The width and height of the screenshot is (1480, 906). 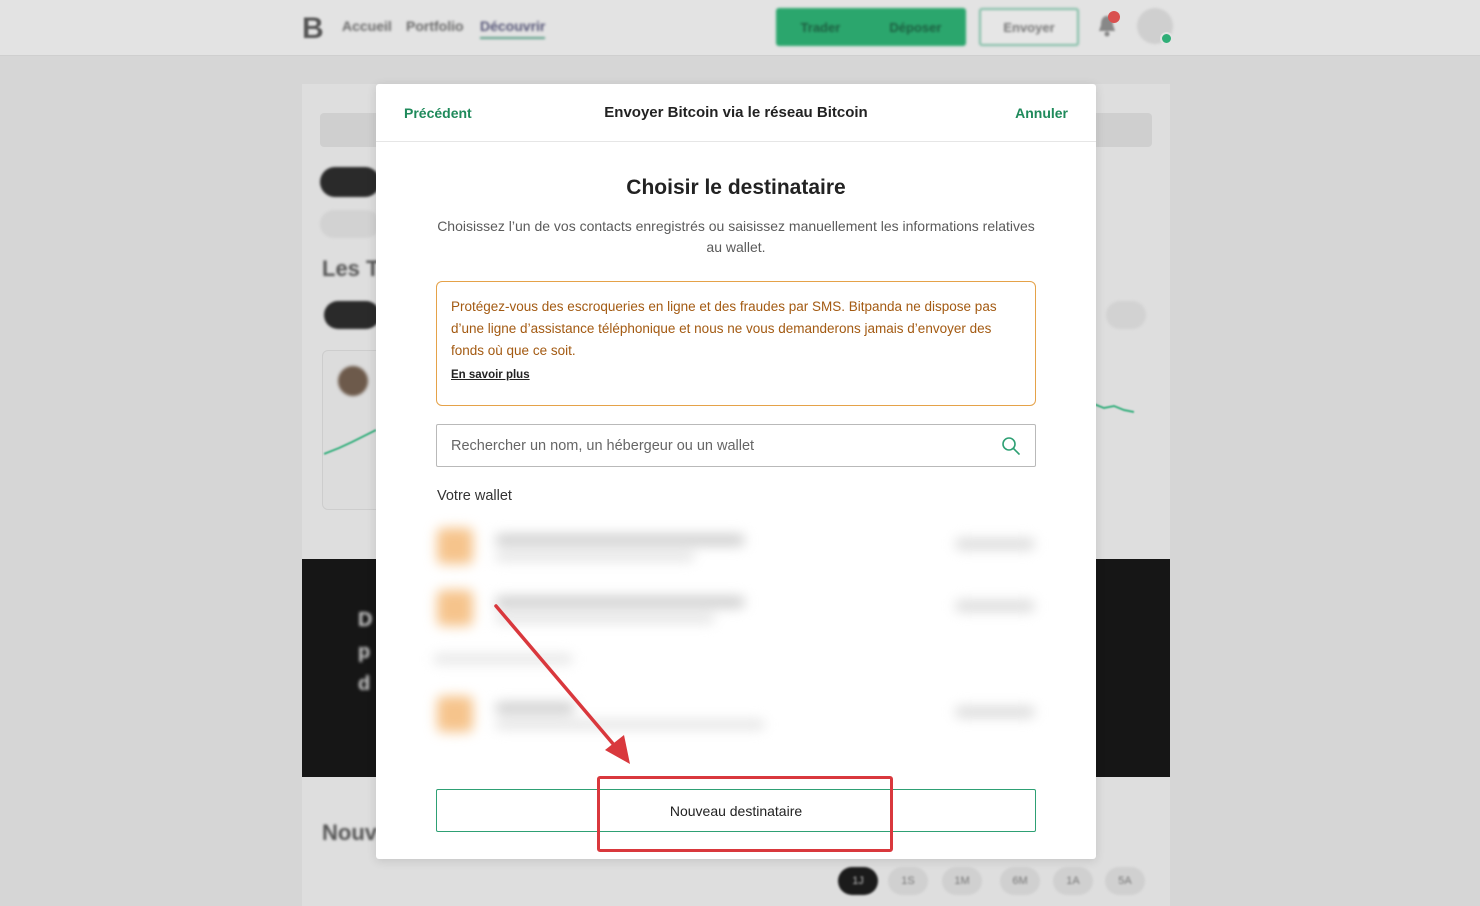 I want to click on background-range-pill, so click(x=1126, y=315).